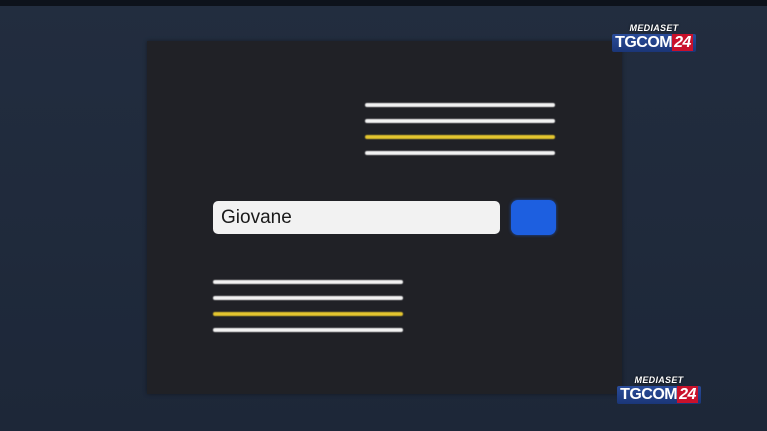  What do you see at coordinates (256, 217) in the screenshot?
I see `search-input-value: Giovane` at bounding box center [256, 217].